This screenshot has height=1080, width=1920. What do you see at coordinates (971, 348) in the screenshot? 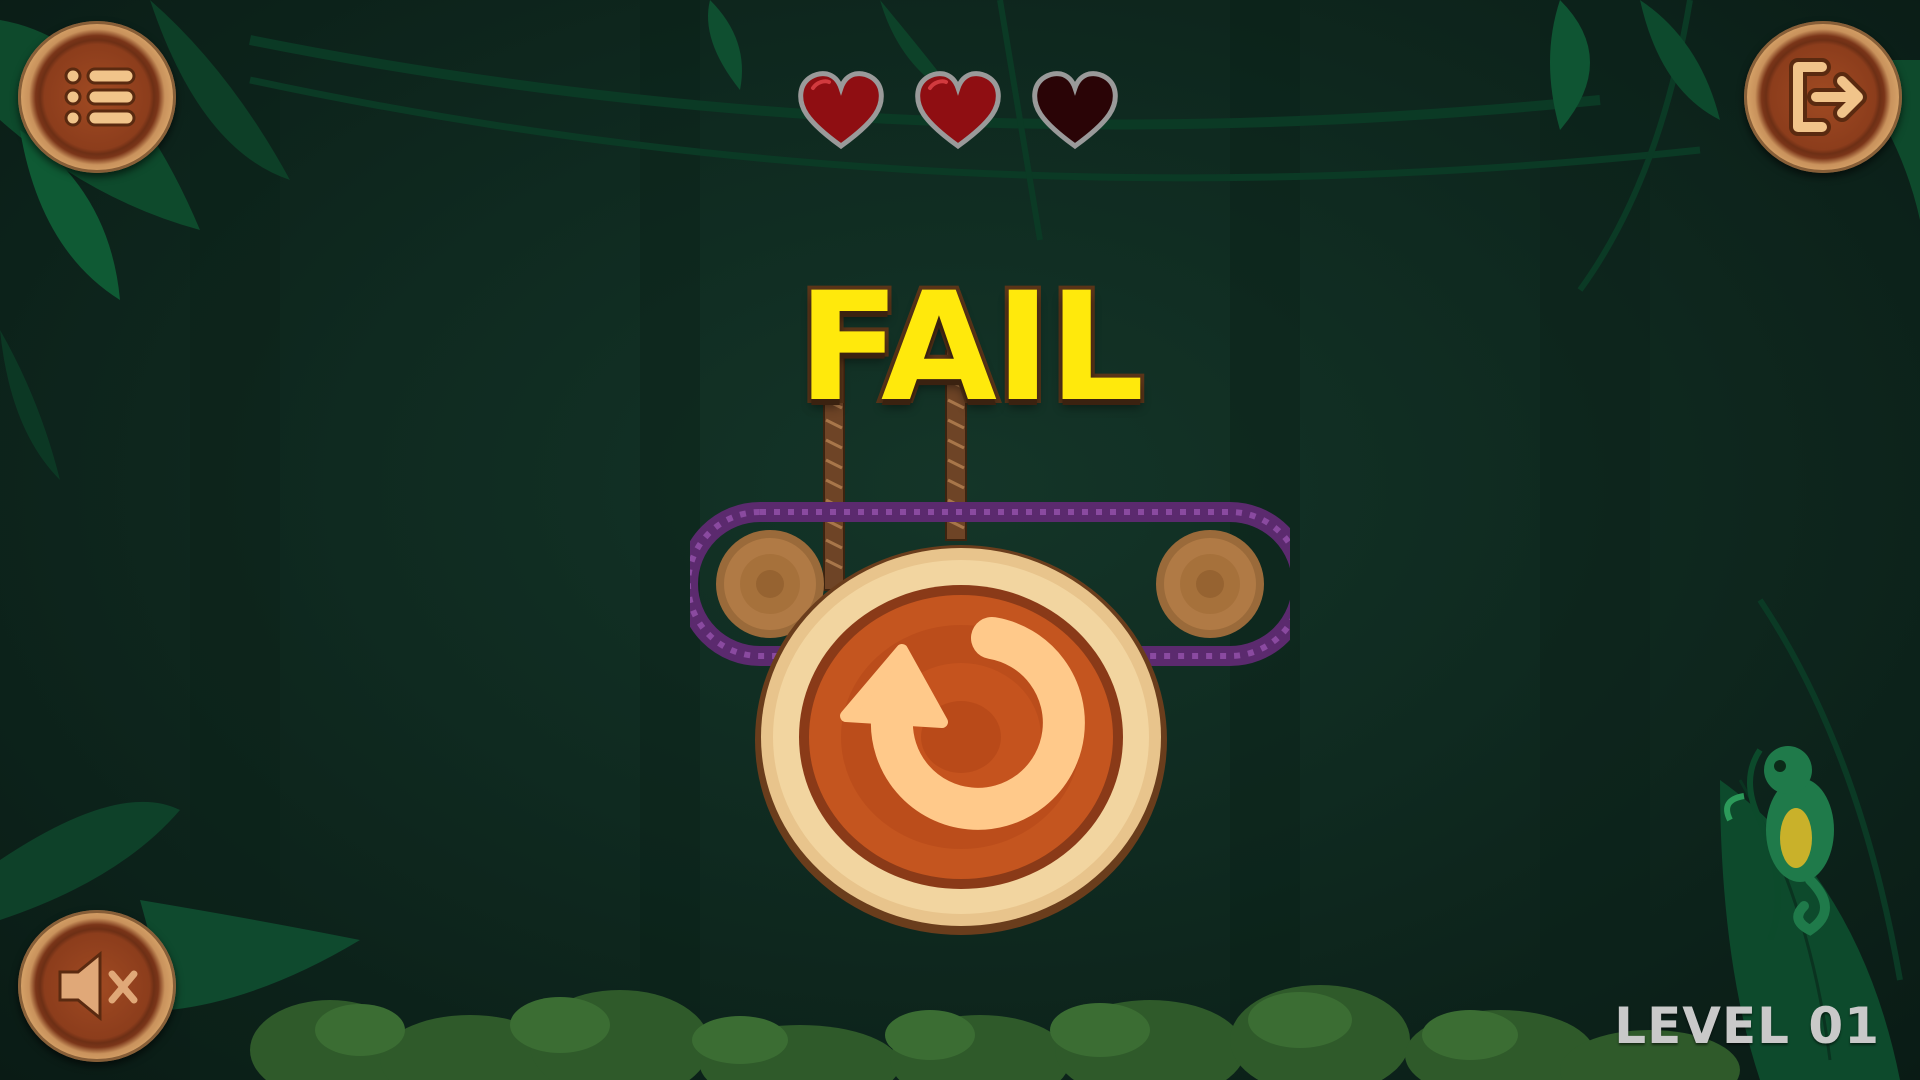
I see `fail-title: FAIL` at bounding box center [971, 348].